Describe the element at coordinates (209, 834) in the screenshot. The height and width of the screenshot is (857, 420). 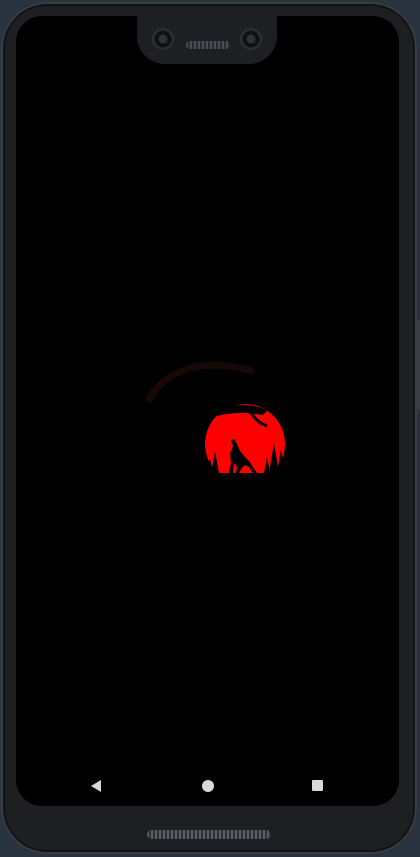
I see `bottom-speaker` at that location.